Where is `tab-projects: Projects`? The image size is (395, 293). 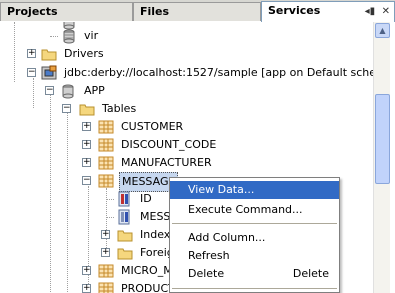 tab-projects: Projects is located at coordinates (66, 11).